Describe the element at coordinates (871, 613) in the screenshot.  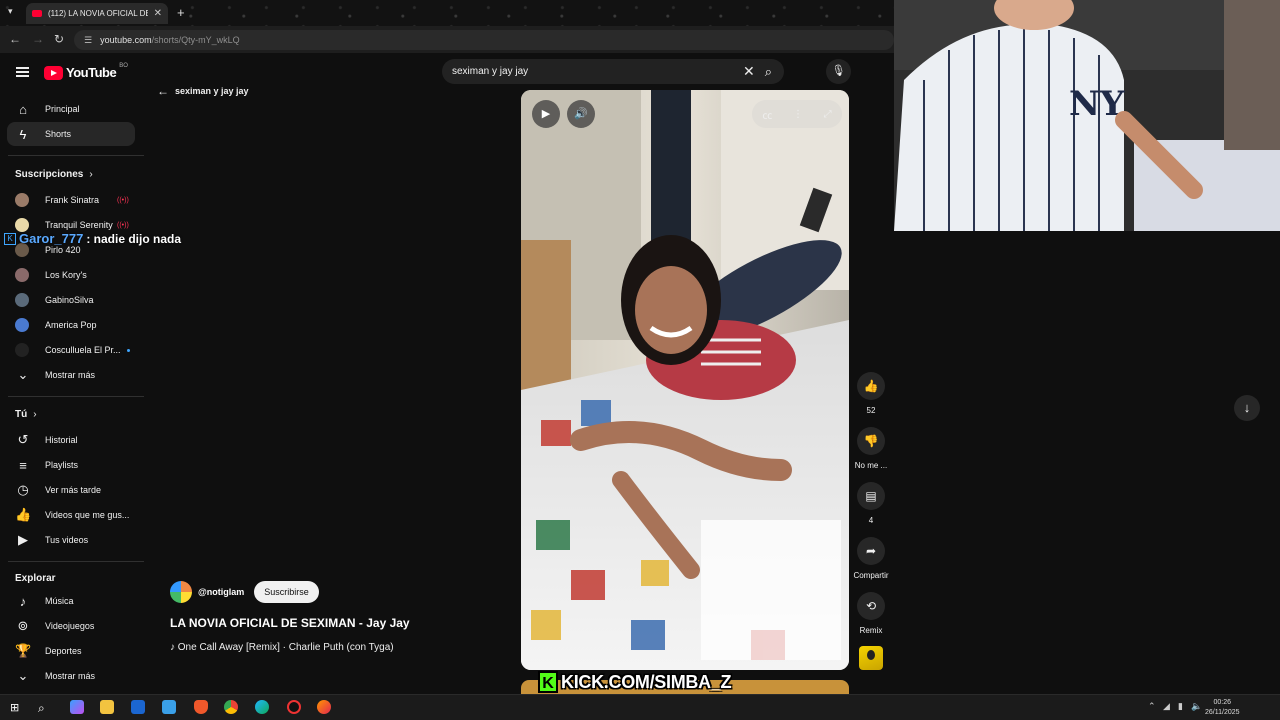
I see `remix-button: ⟲ Remix` at that location.